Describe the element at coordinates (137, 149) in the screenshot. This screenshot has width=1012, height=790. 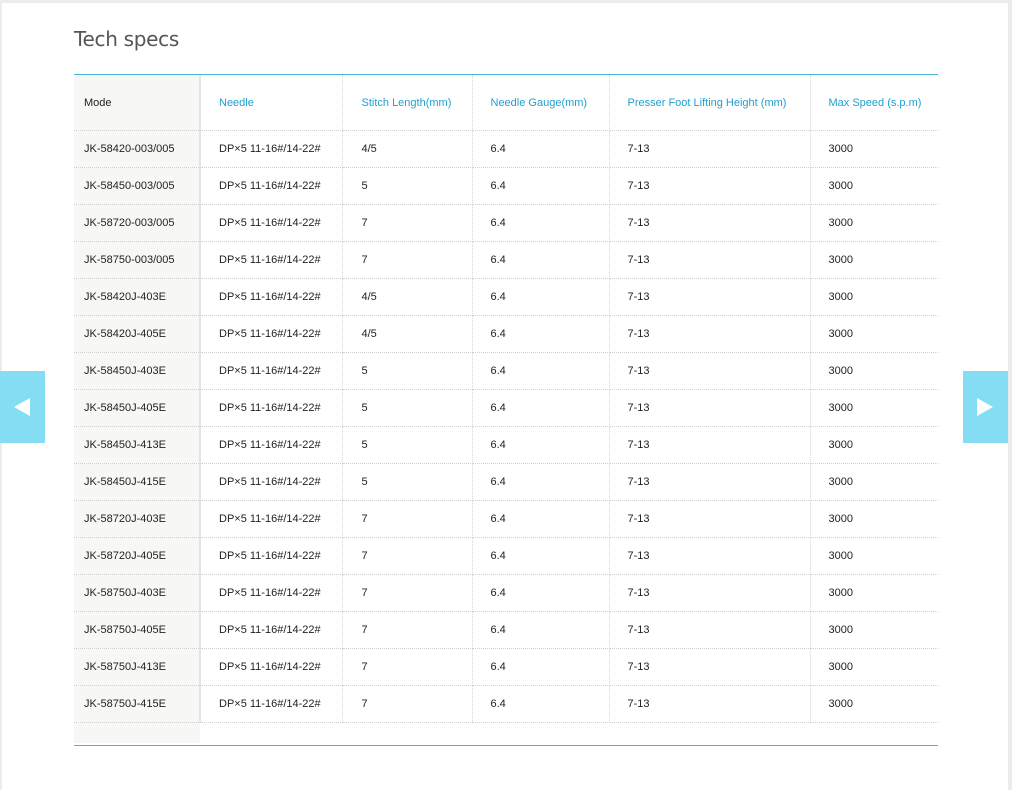
I see `cell-mode: JK-58420-003/005` at that location.